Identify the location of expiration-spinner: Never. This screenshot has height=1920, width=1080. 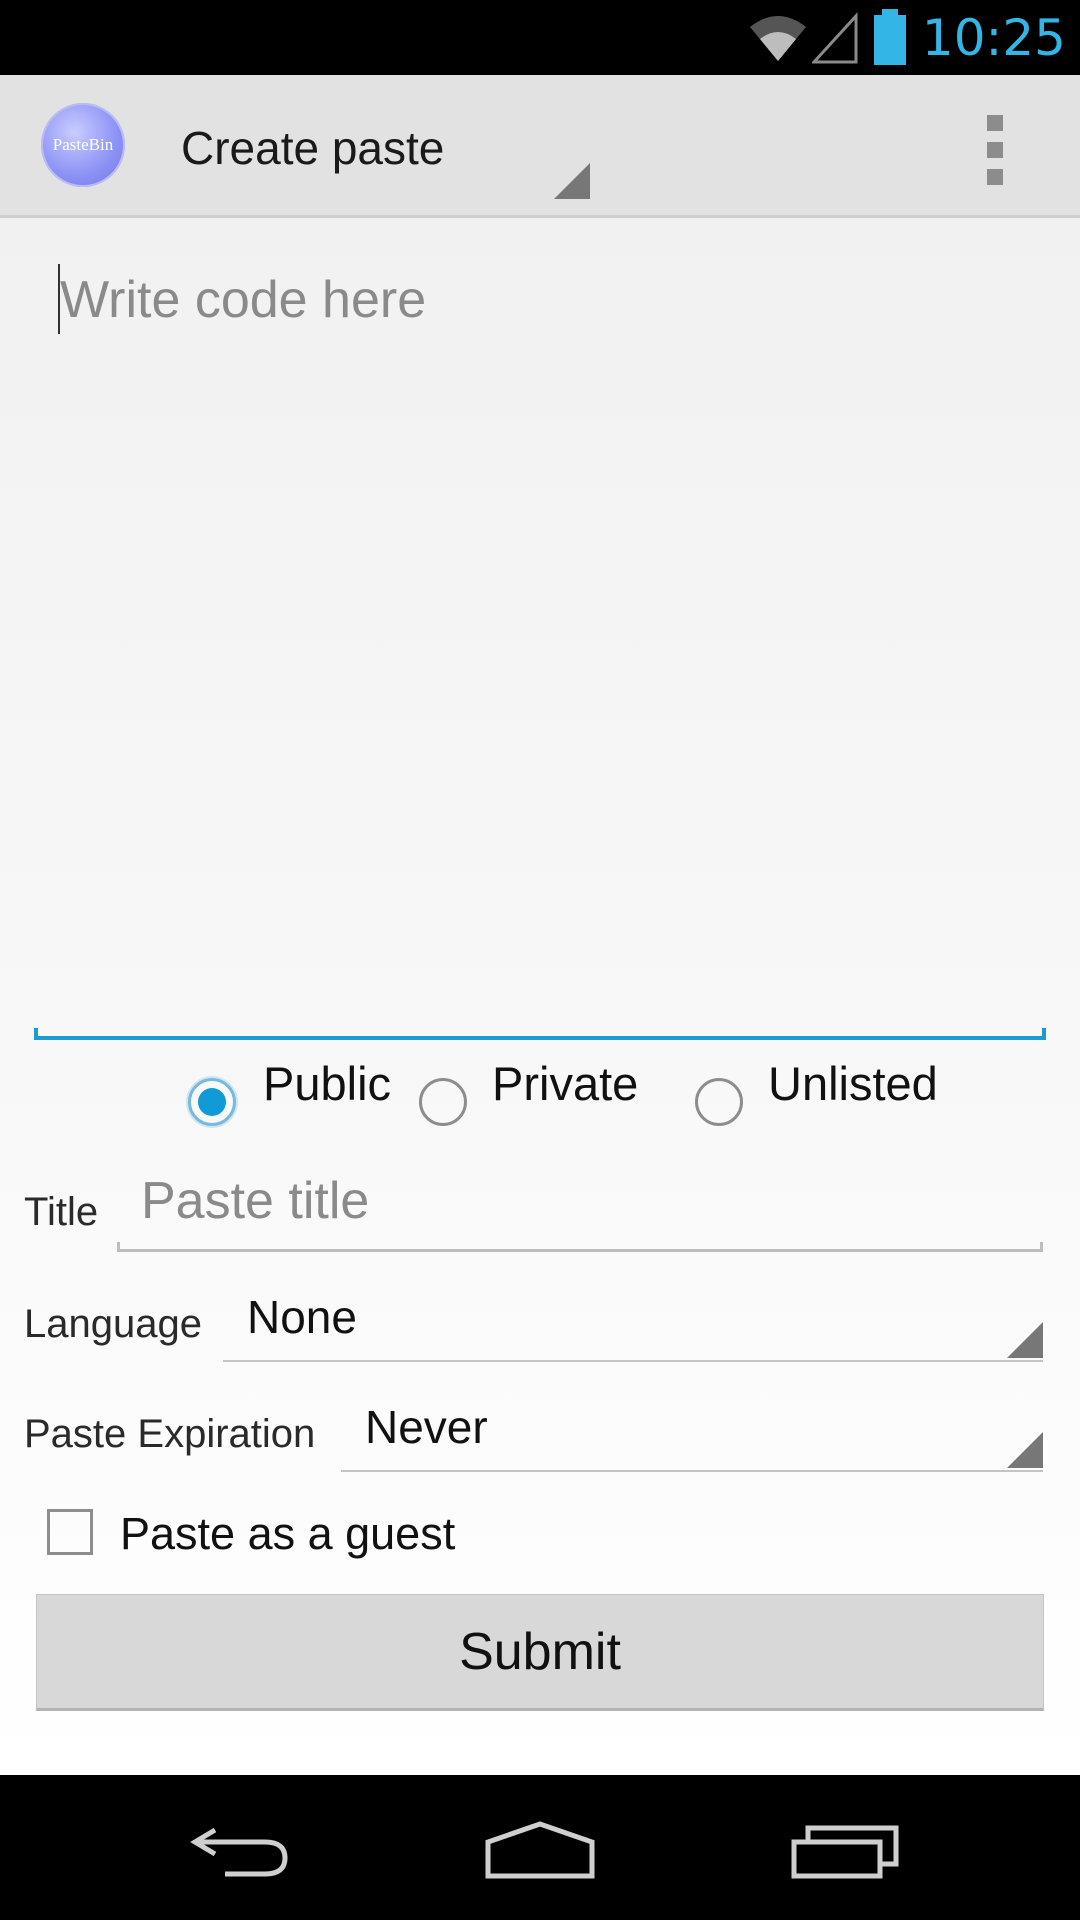
(692, 1436).